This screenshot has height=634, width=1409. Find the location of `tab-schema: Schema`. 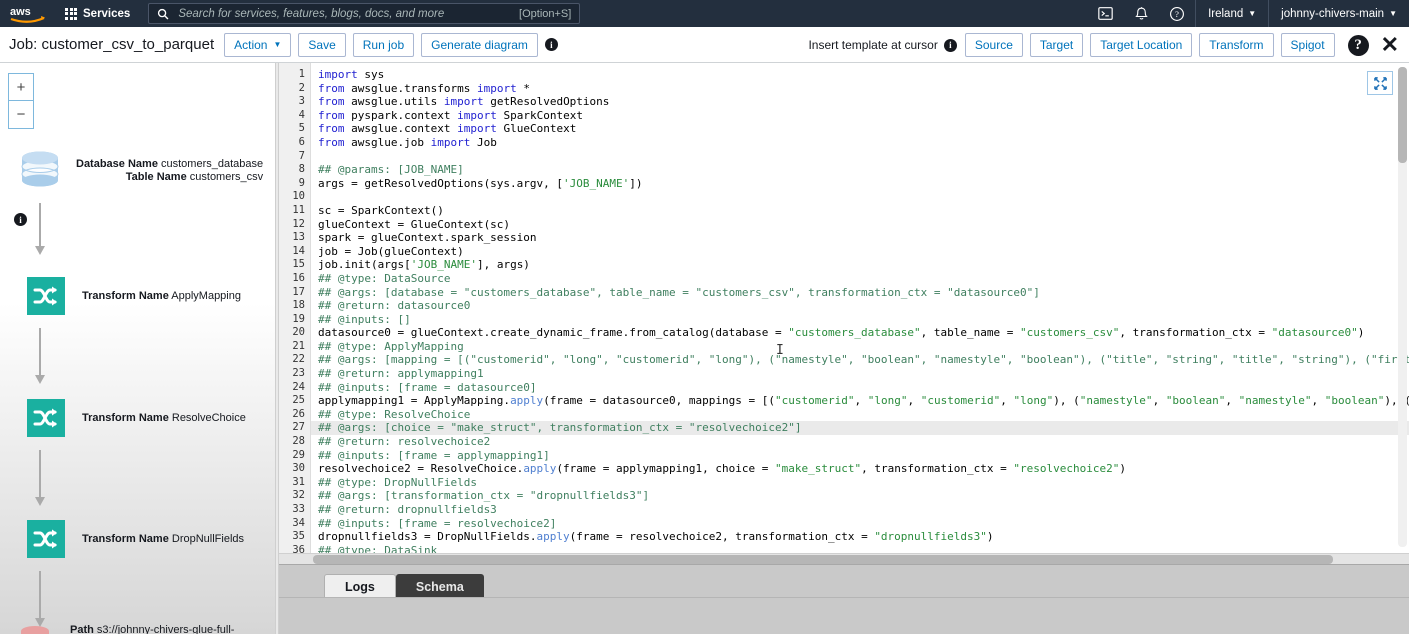

tab-schema: Schema is located at coordinates (439, 586).